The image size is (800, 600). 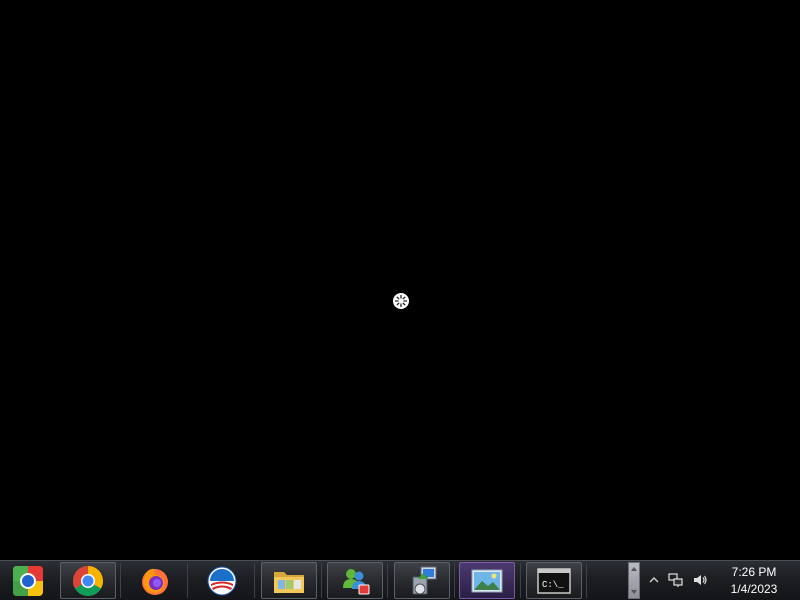 I want to click on scroll-up-icon, so click(x=634, y=569).